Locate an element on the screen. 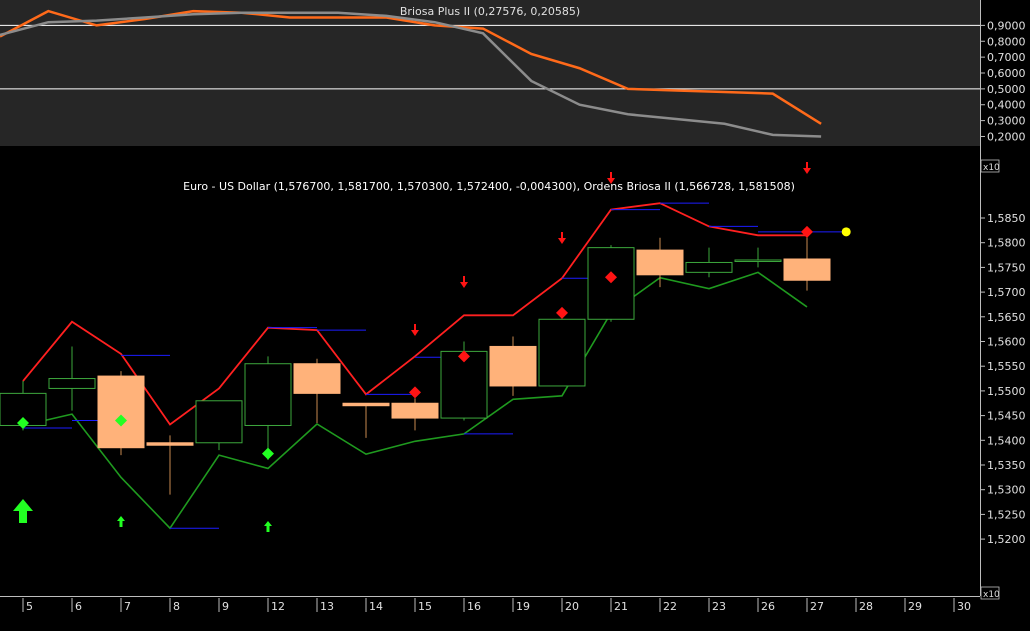  indicator-y-tick-label: 0,9000 is located at coordinates (1006, 25).